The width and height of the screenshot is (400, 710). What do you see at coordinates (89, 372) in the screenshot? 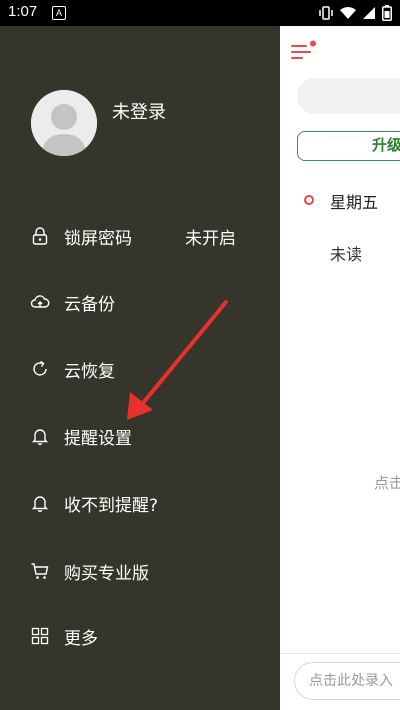
I see `menu-item-label: 云恢复` at bounding box center [89, 372].